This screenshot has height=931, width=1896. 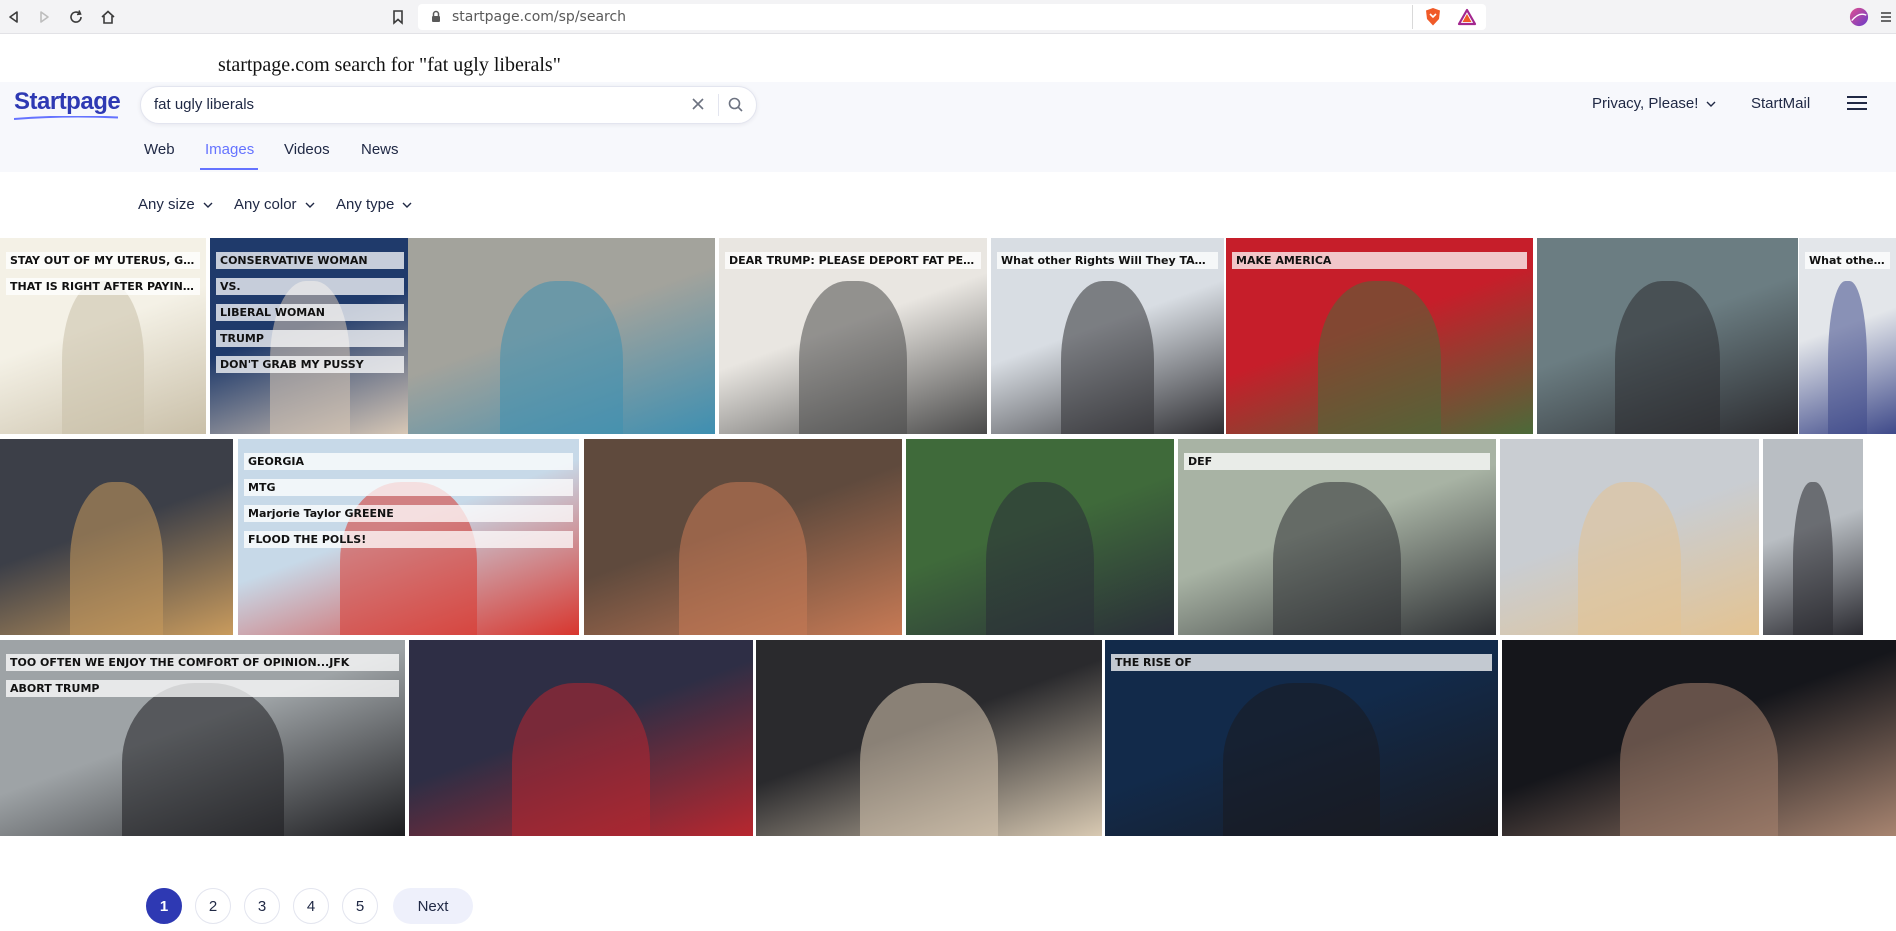 What do you see at coordinates (380, 149) in the screenshot?
I see `tab-news: News` at bounding box center [380, 149].